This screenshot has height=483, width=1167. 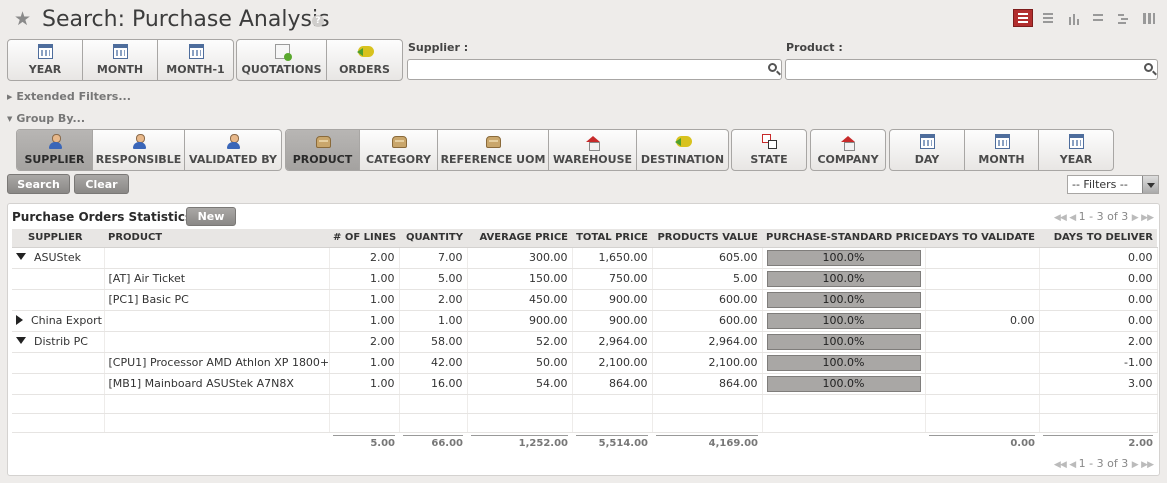 I want to click on collapsed-caret-icon, so click(x=19, y=320).